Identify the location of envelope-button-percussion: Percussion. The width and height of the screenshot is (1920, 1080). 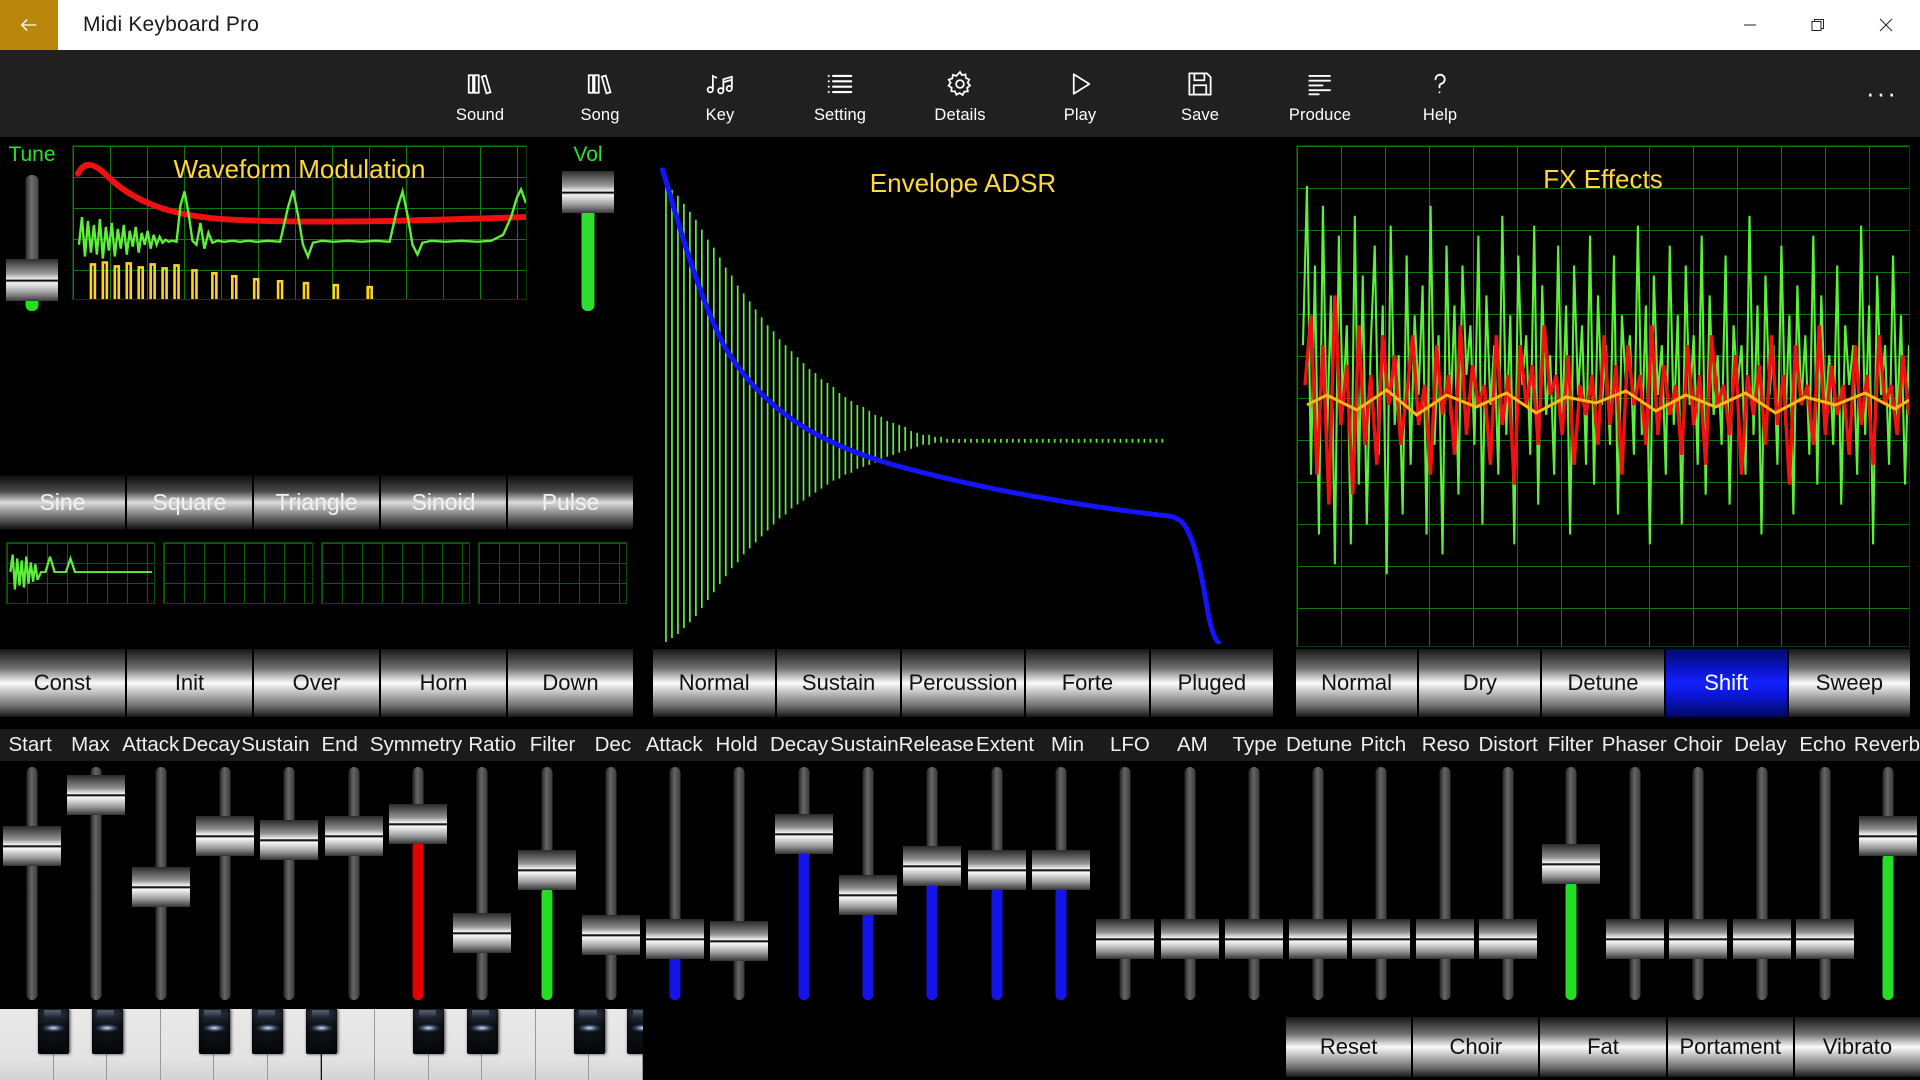
(963, 683).